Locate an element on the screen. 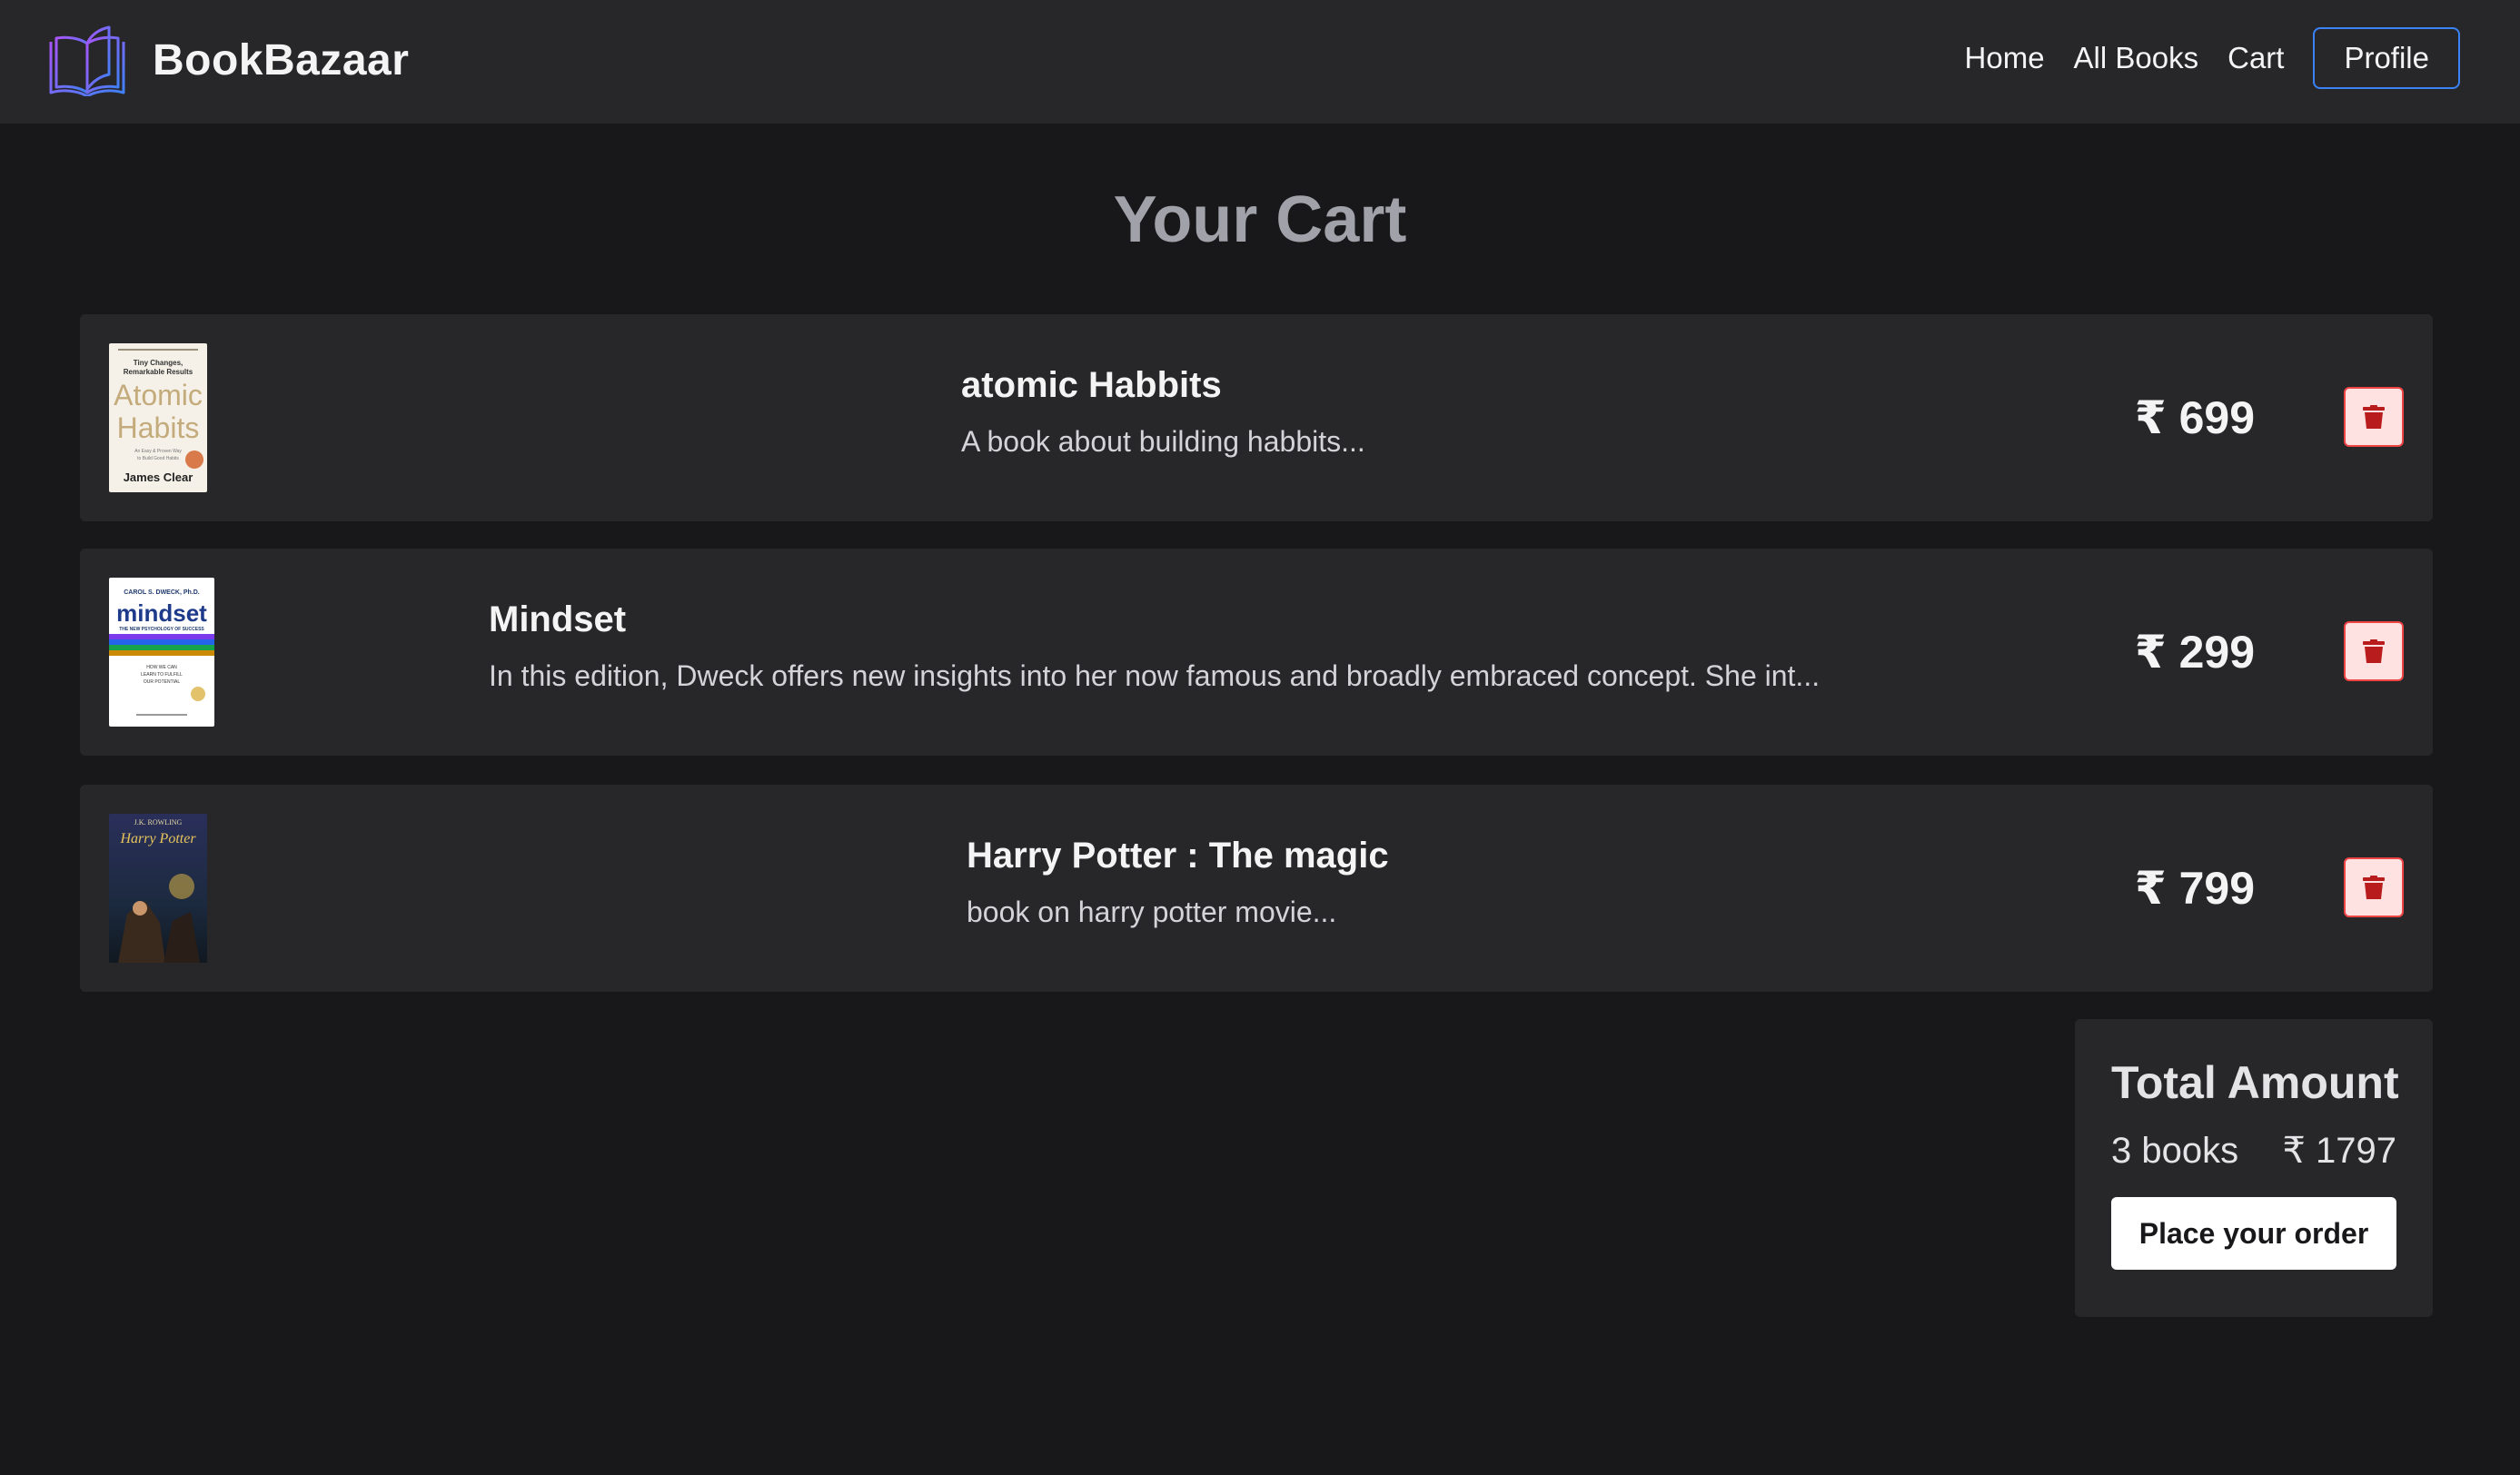 This screenshot has height=1475, width=2520. svg-text: Habits is located at coordinates (158, 427).